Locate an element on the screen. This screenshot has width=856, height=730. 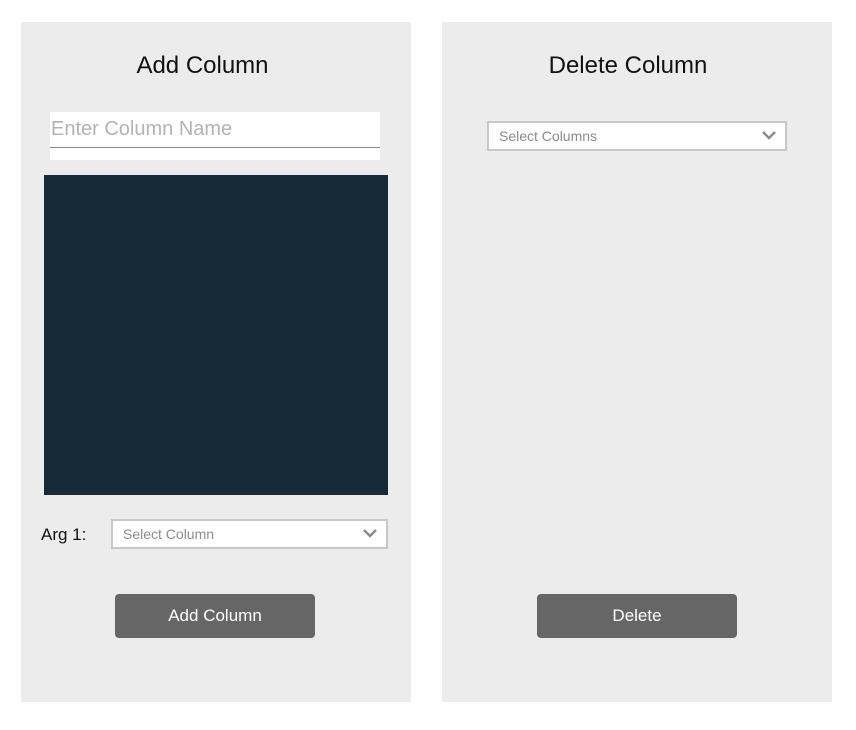
delete-column-title: Delete Column is located at coordinates (628, 65).